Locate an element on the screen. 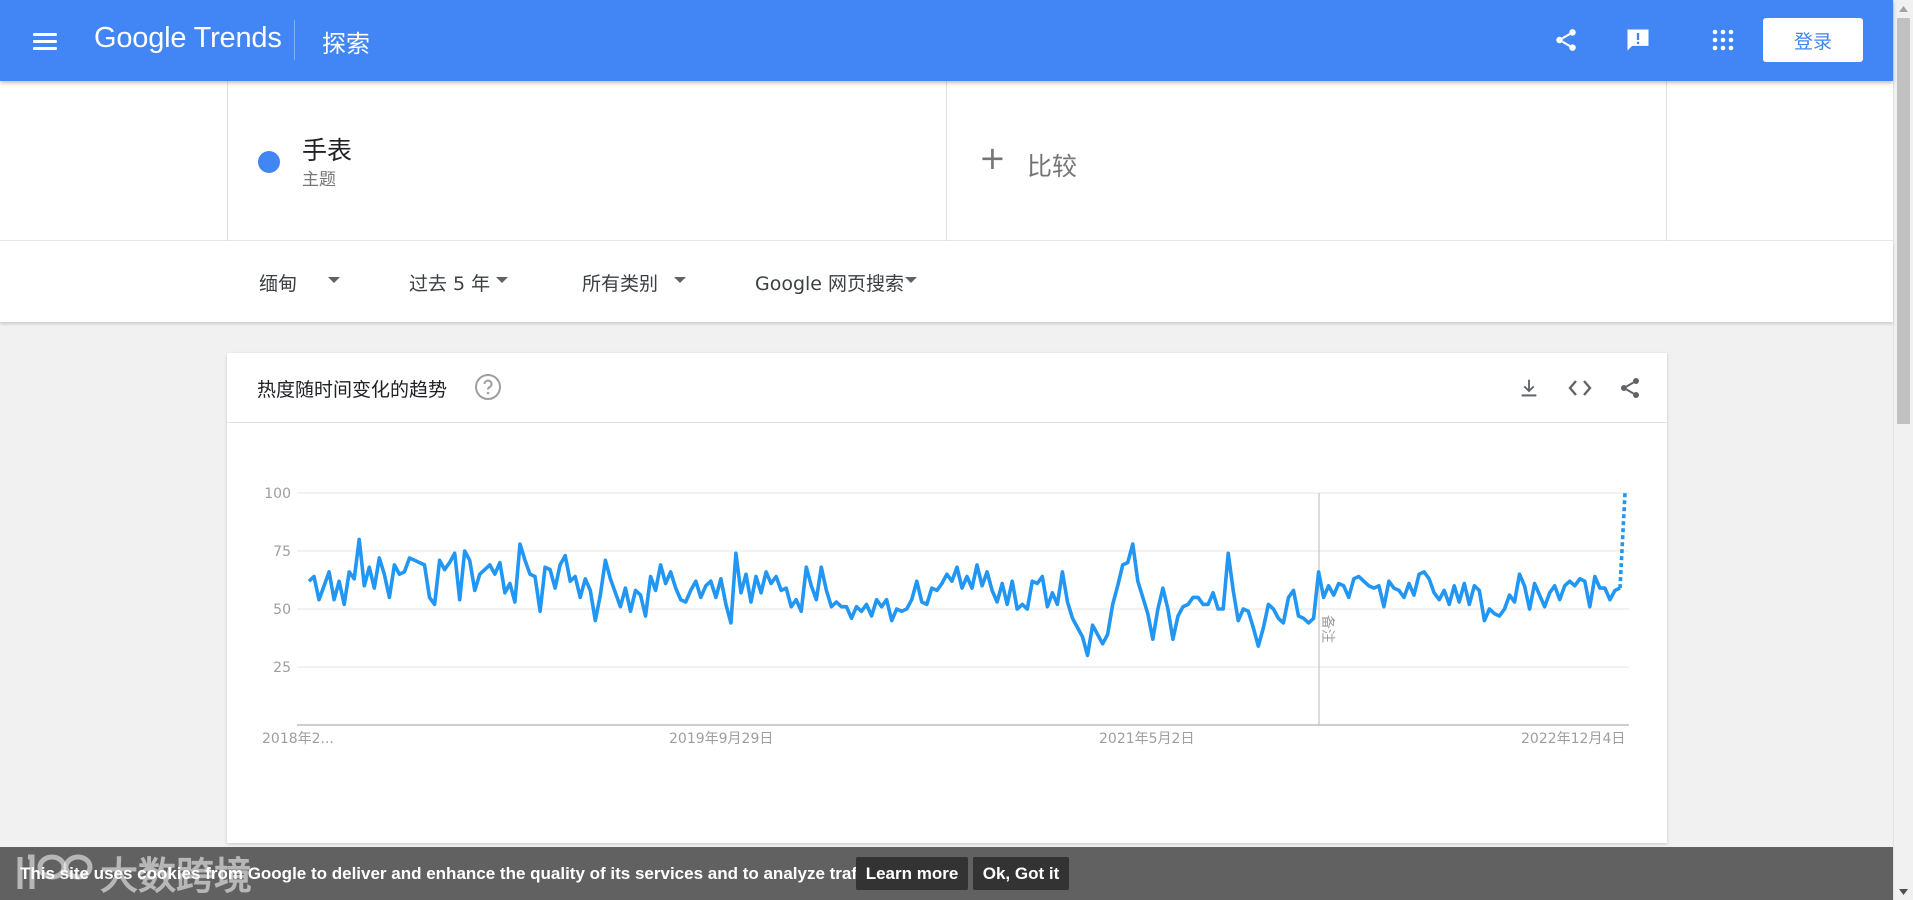 The height and width of the screenshot is (900, 1913). app-header: Google Trends 探索 登录 is located at coordinates (946, 40).